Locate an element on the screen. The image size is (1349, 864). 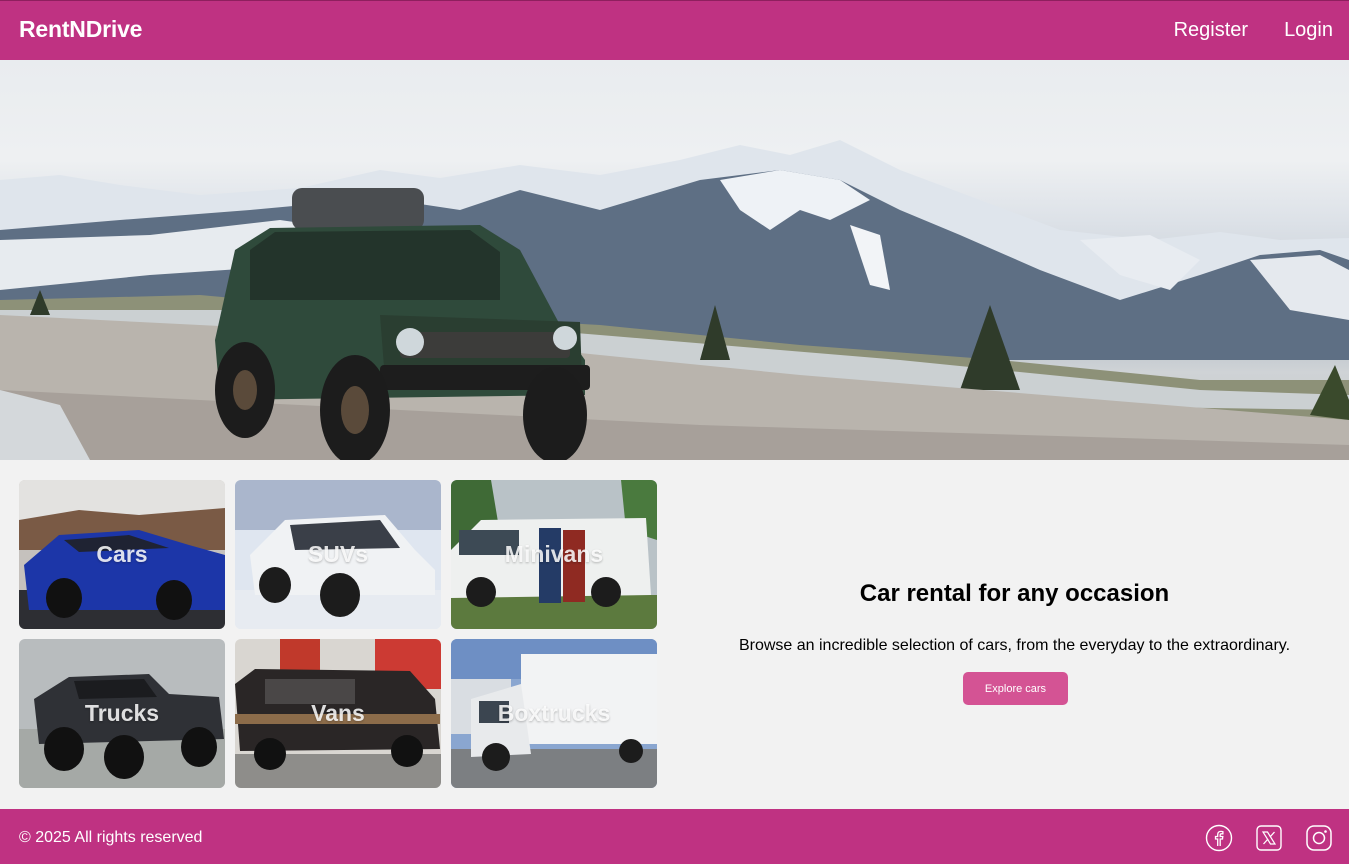
category-tile-boxtrucks: Boxtrucks is located at coordinates (554, 713).